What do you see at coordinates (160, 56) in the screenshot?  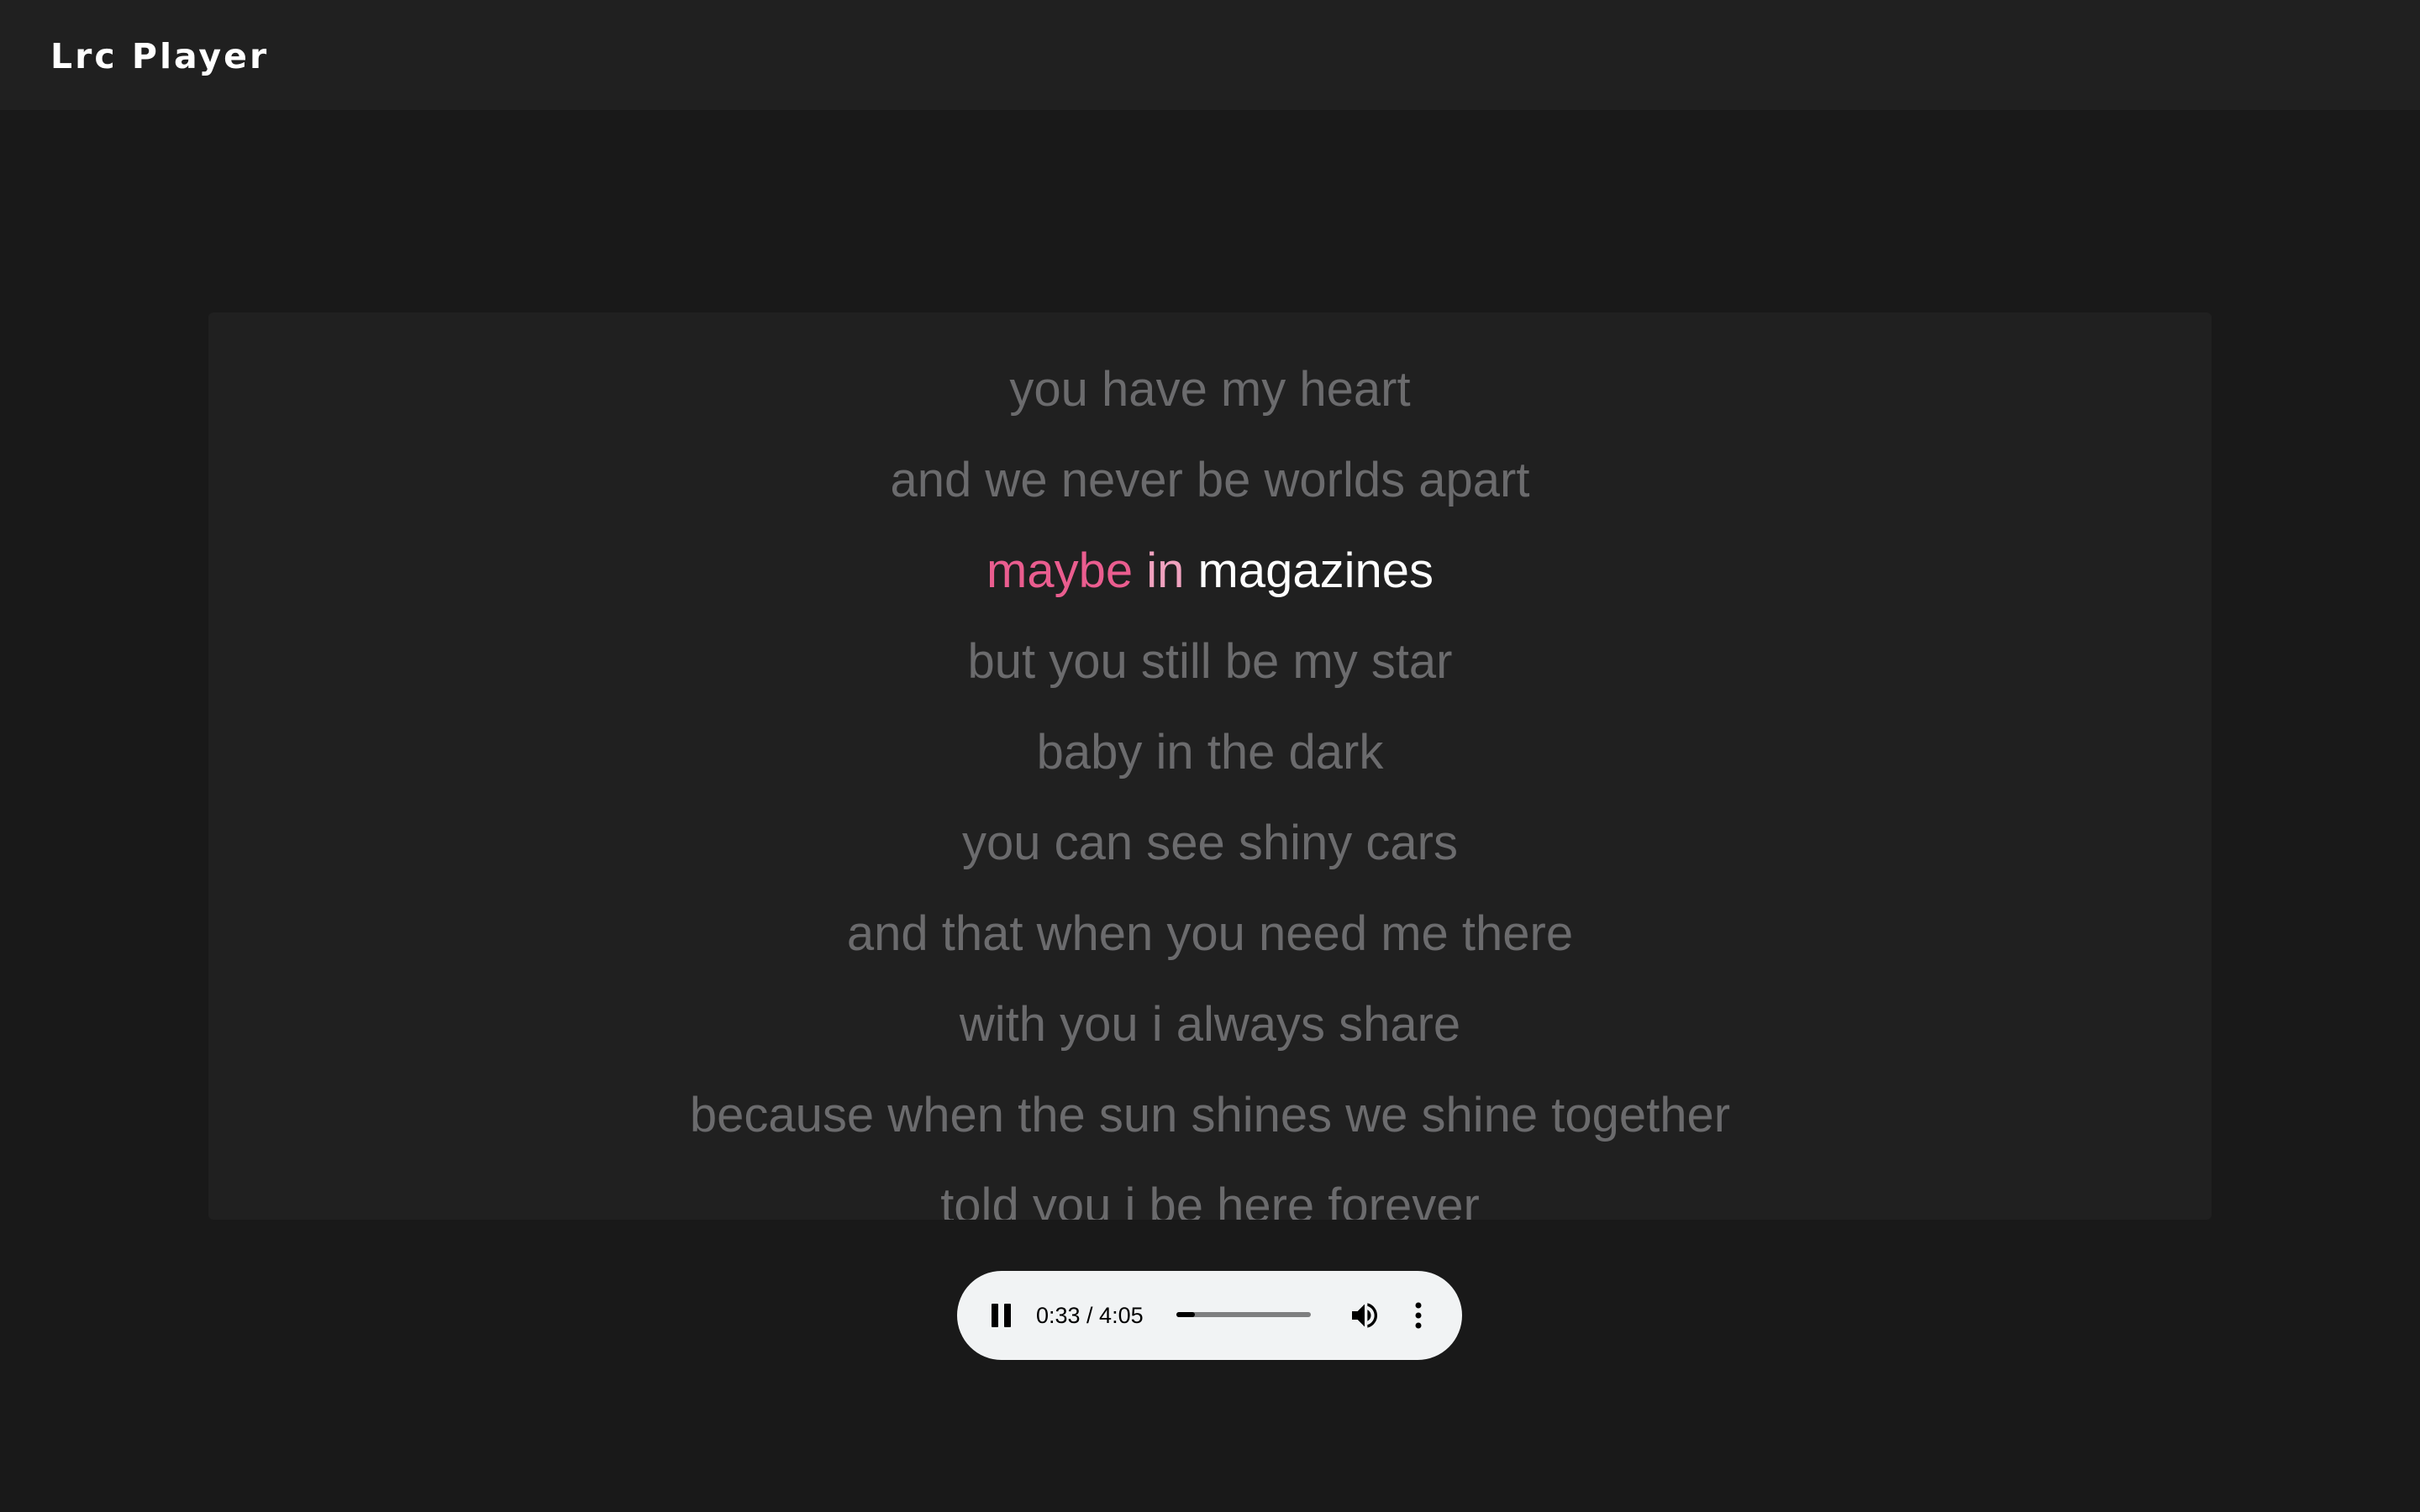 I see `app-title: Lrc Player` at bounding box center [160, 56].